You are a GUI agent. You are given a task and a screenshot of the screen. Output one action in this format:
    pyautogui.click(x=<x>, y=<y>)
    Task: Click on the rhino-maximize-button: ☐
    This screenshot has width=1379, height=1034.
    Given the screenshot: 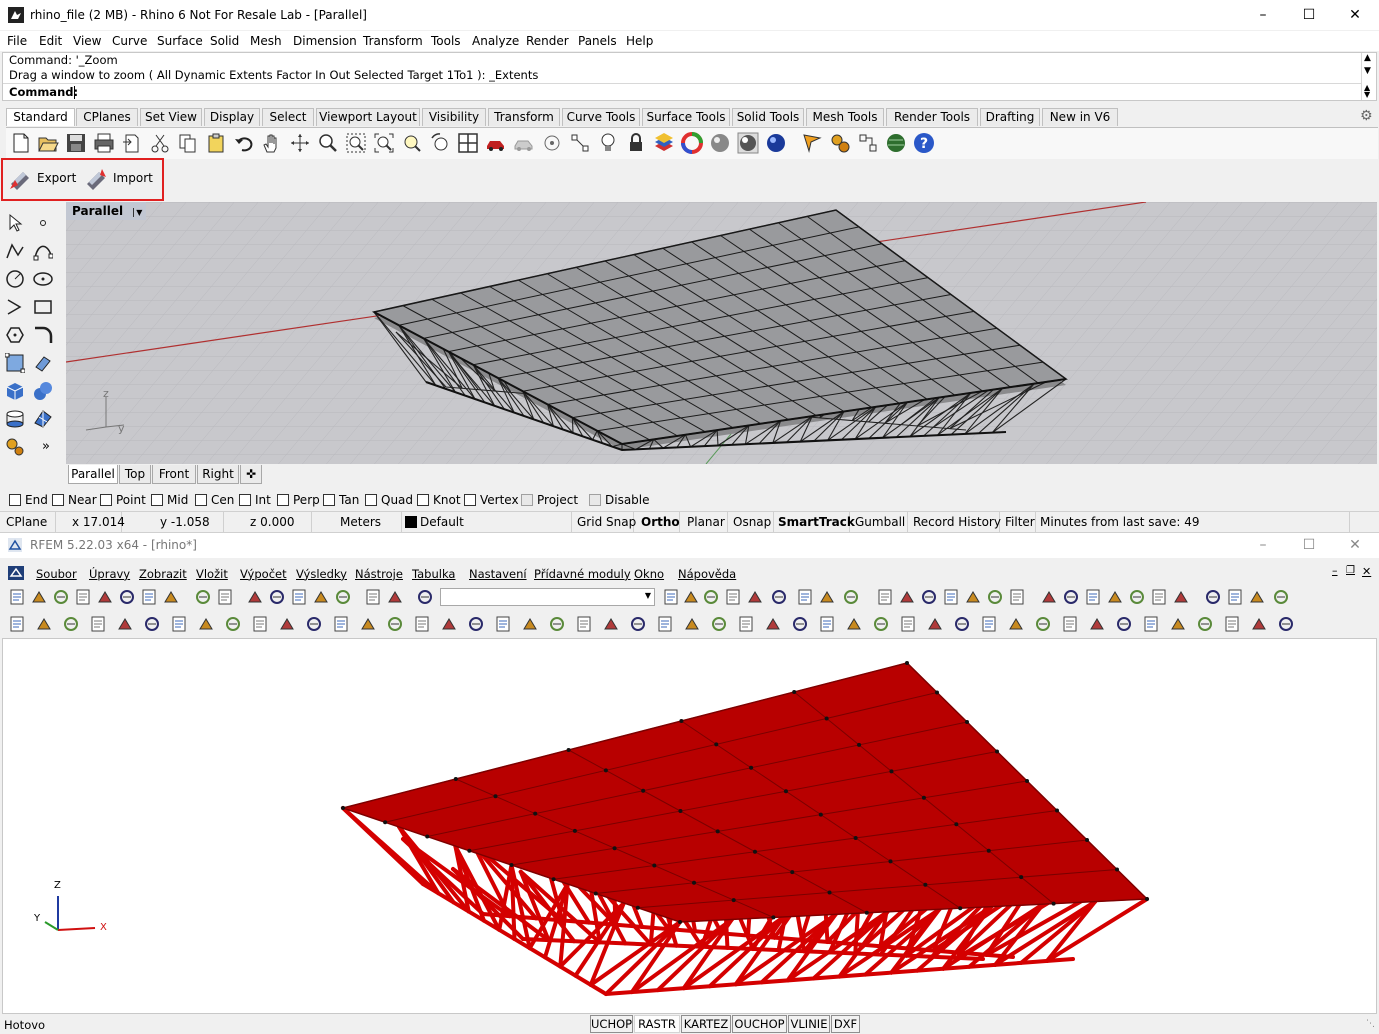 What is the action you would take?
    pyautogui.click(x=1309, y=15)
    